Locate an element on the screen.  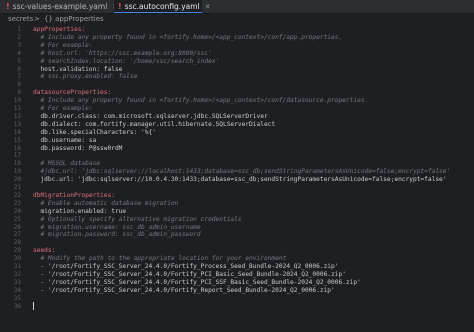
breadcrumb: secrets > {} appProperties is located at coordinates (237, 19).